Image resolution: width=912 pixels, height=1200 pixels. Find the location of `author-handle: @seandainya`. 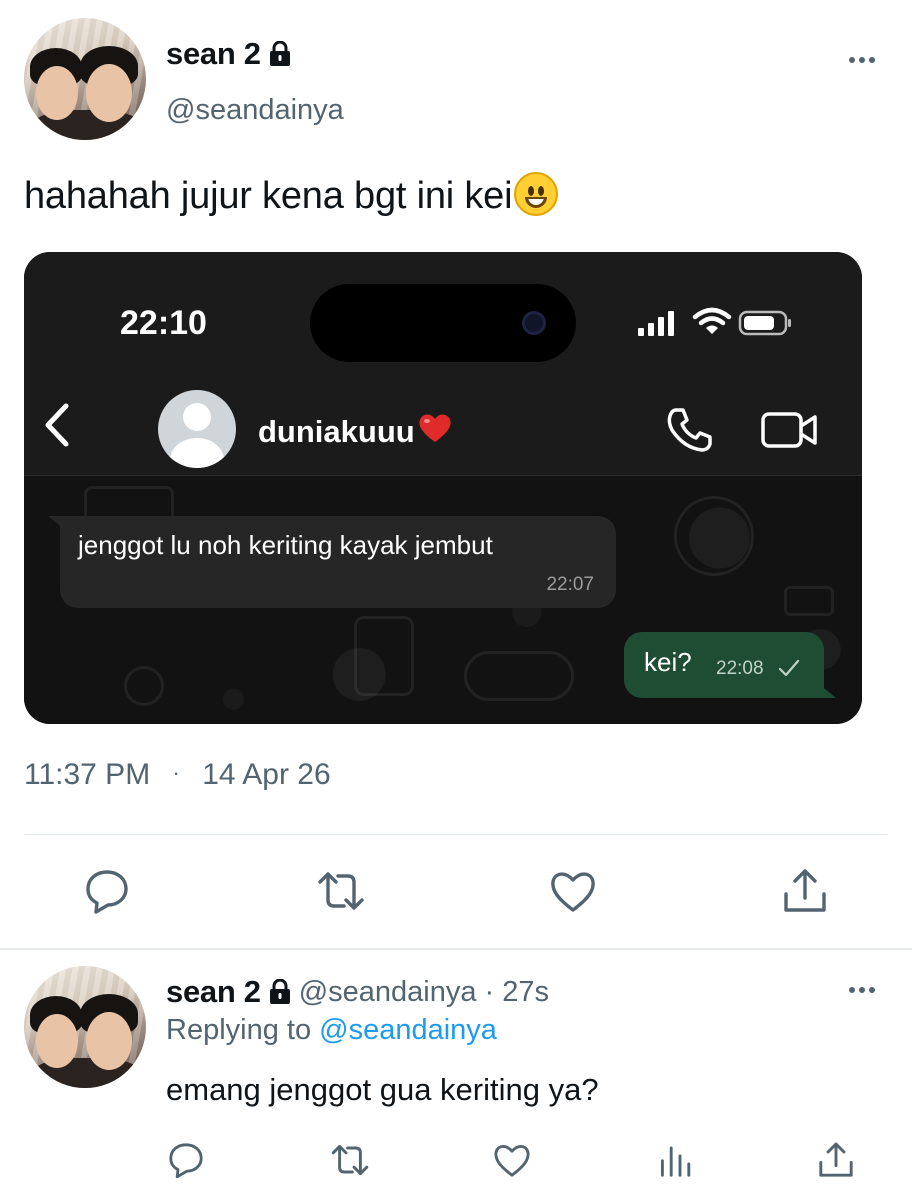

author-handle: @seandainya is located at coordinates (255, 110).